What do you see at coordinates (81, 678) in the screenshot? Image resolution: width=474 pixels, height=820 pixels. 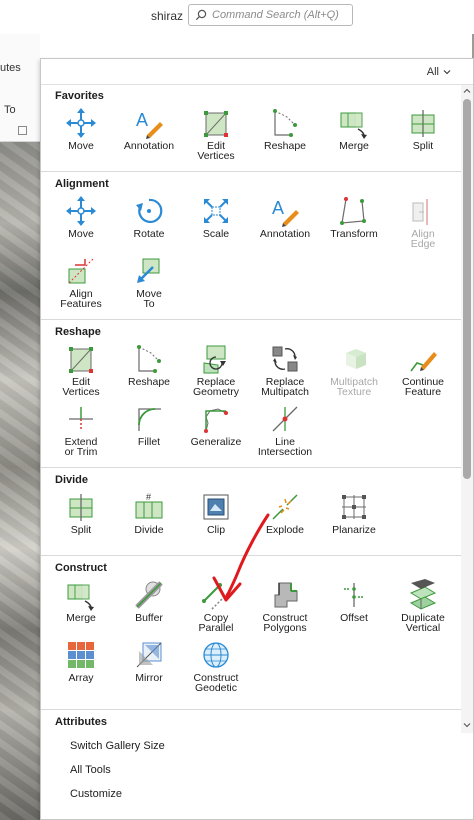 I see `tool-label: Array` at bounding box center [81, 678].